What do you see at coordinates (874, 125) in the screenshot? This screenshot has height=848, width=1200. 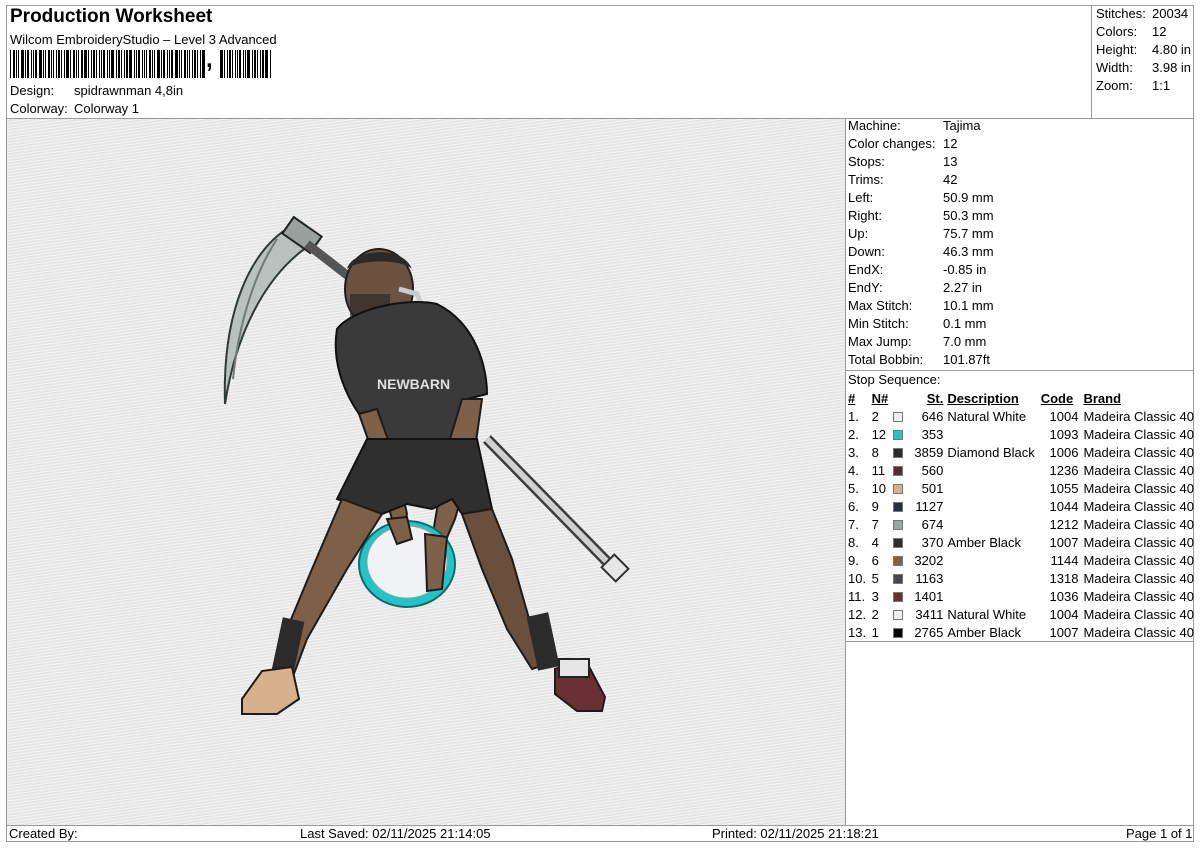 I see `info-label: Machine:` at bounding box center [874, 125].